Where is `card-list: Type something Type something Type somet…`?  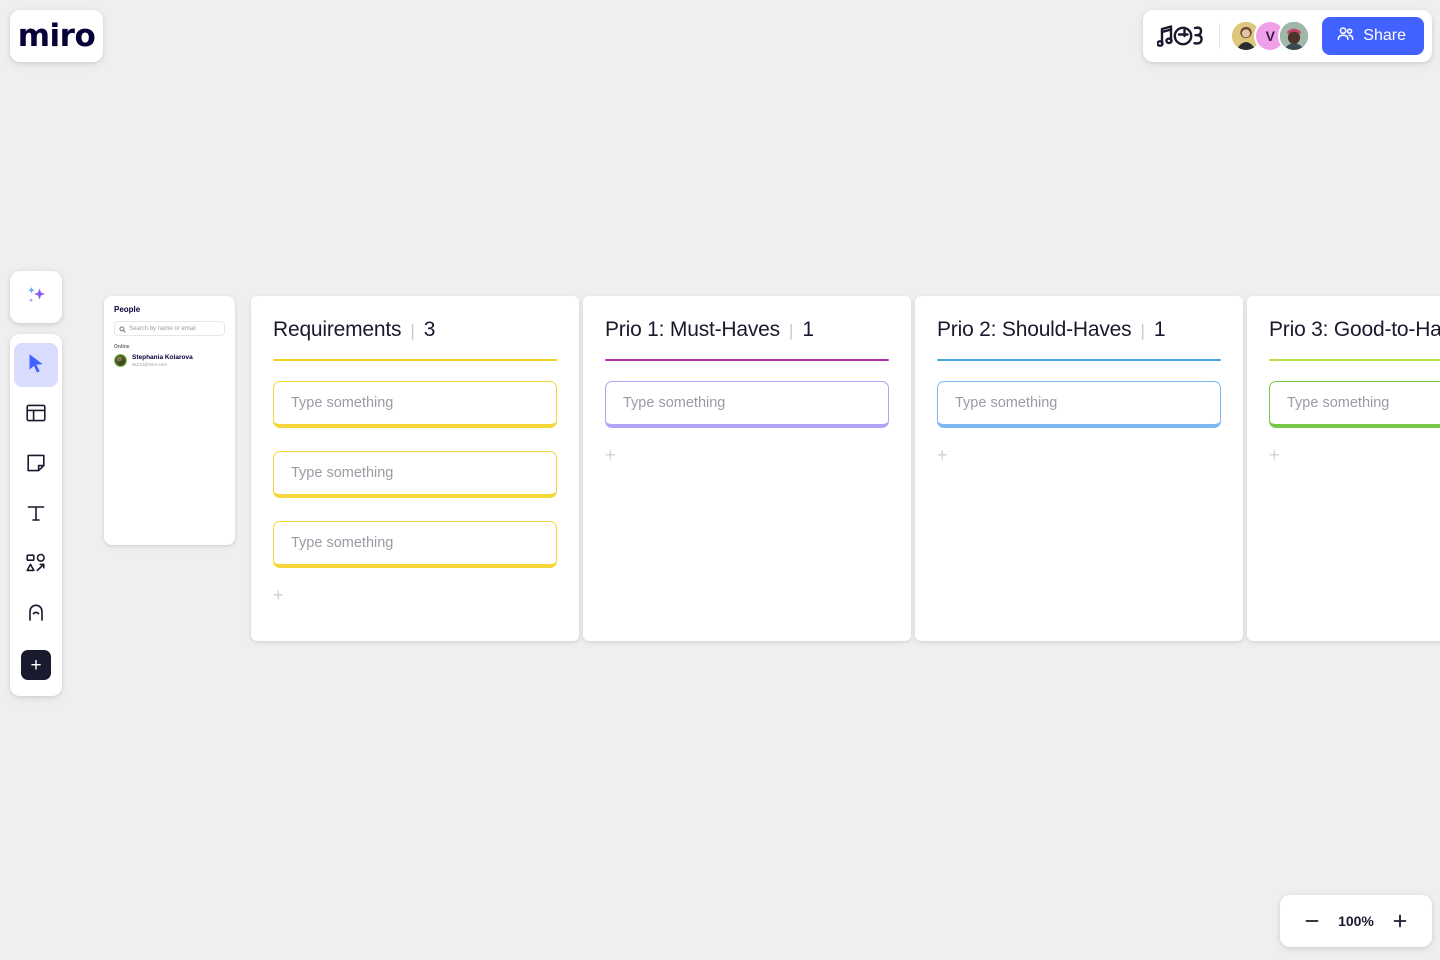
card-list: Type something Type something Type somet… is located at coordinates (415, 474).